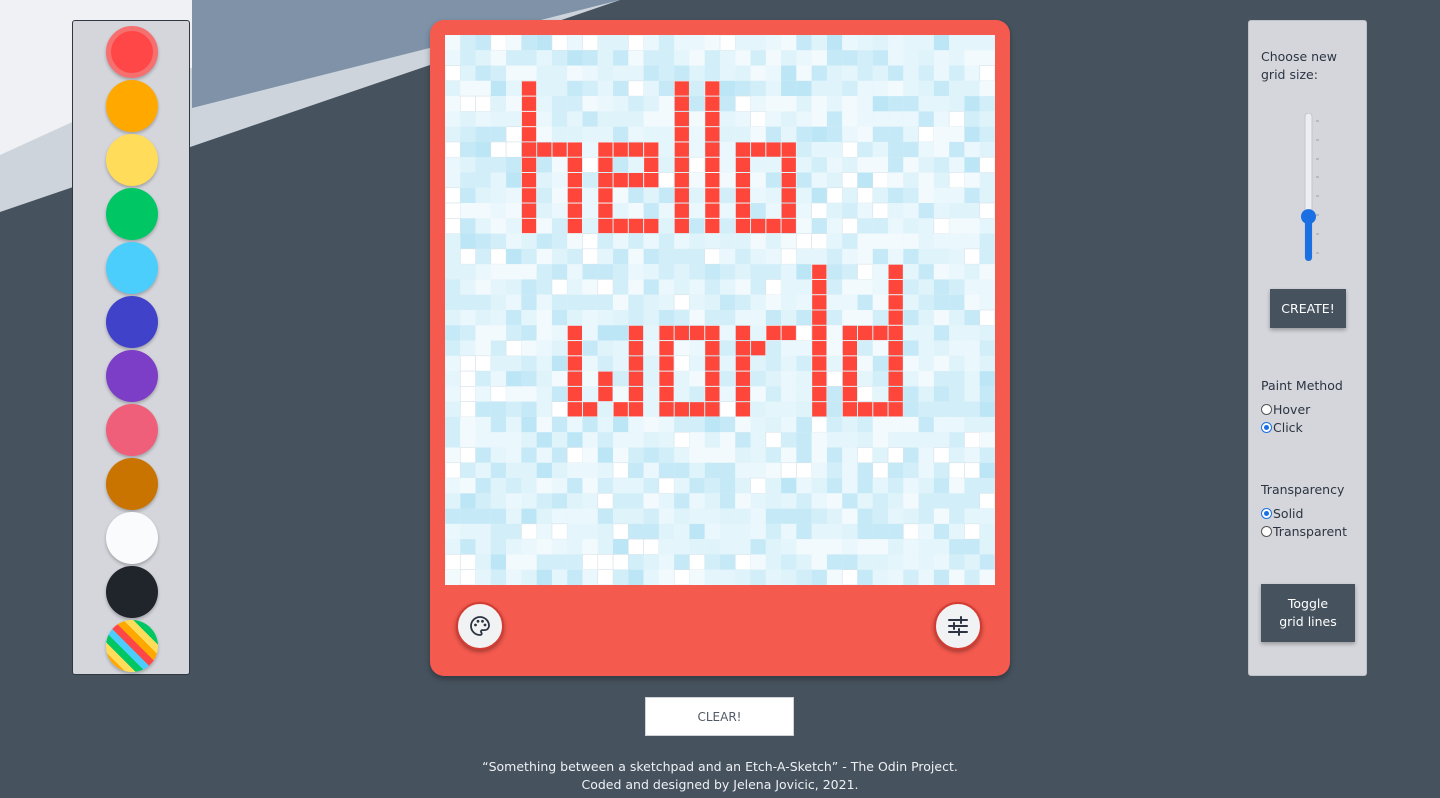  I want to click on create-button: CREATE!, so click(1308, 308).